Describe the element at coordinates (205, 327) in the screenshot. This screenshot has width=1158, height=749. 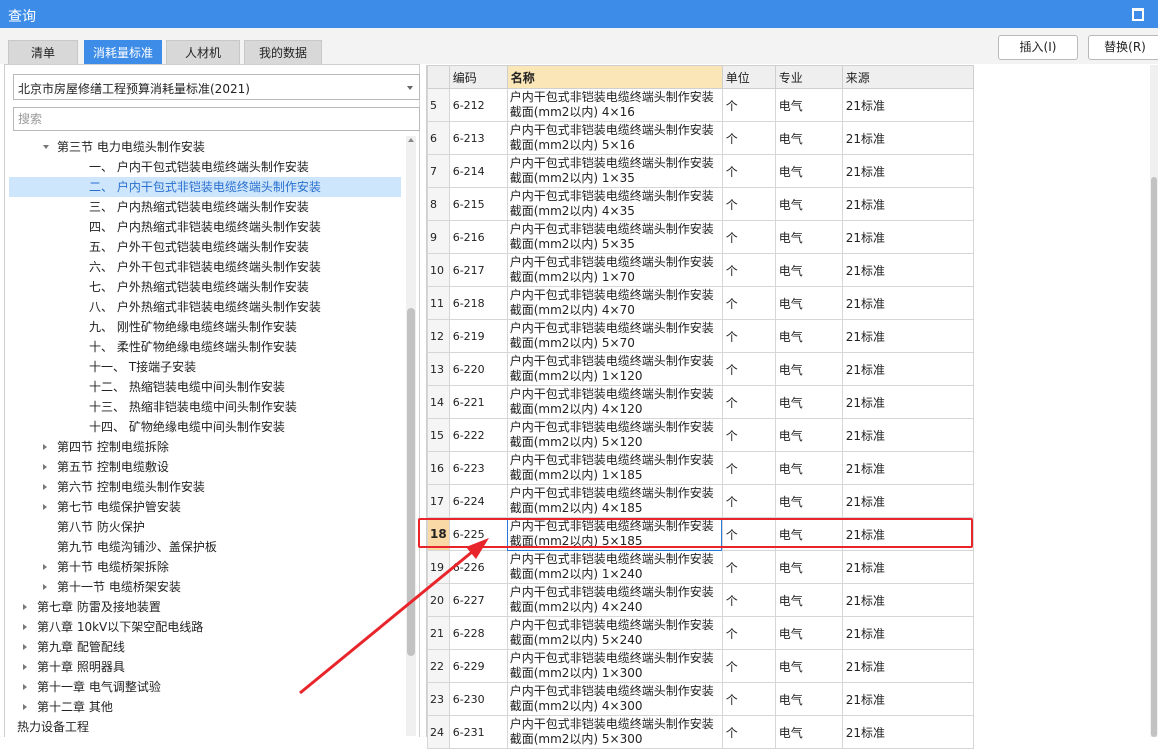
I see `tree-node: 九、 刚性矿物绝缘电缆终端头制作安装` at that location.